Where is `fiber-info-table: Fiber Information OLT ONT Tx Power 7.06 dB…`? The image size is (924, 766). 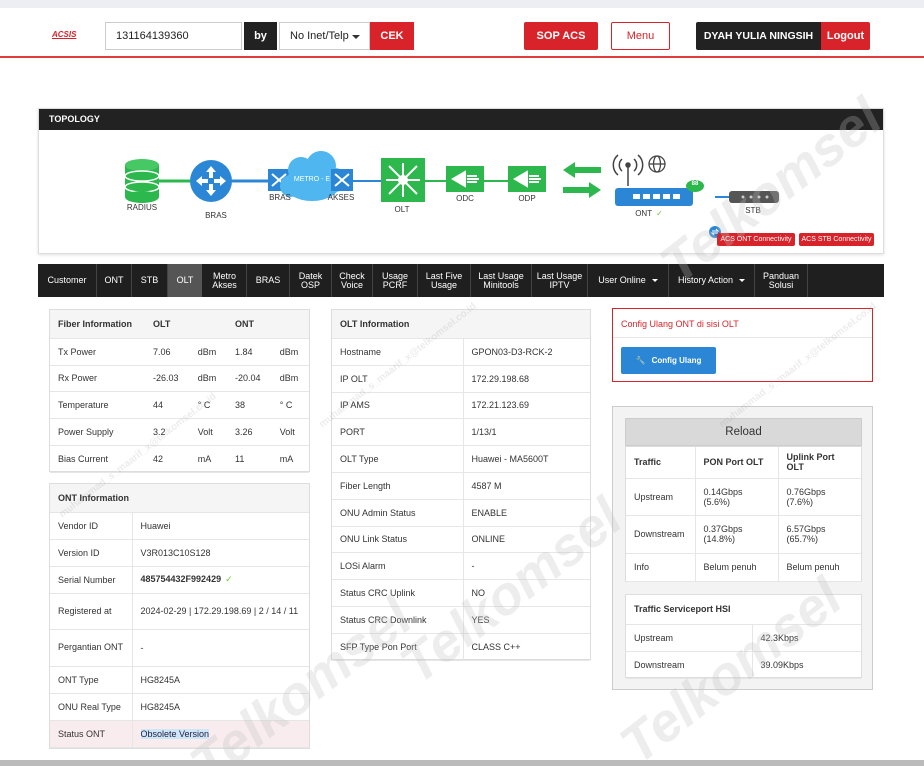
fiber-info-table: Fiber Information OLT ONT Tx Power 7.06 dB… is located at coordinates (179, 391).